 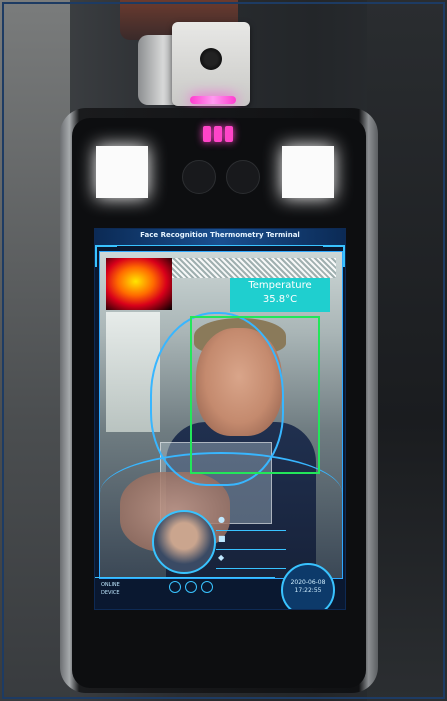 I want to click on hud-bottom-line, so click(x=185, y=577).